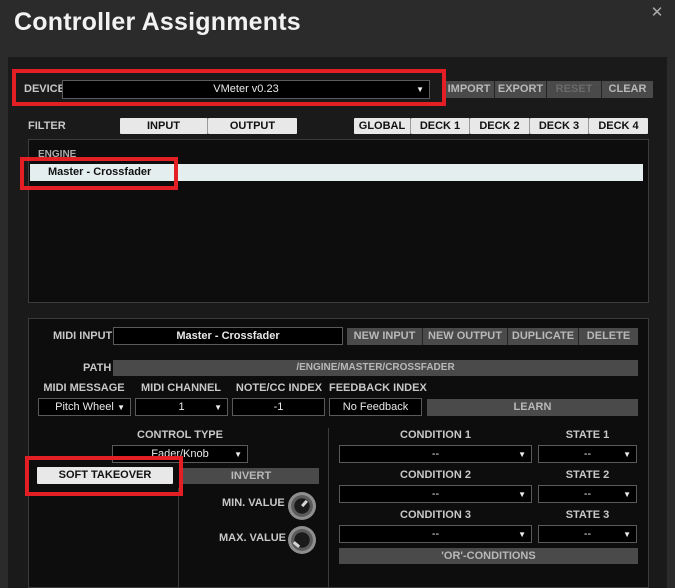 This screenshot has width=675, height=588. What do you see at coordinates (440, 126) in the screenshot?
I see `filter-deck1-button: DECK 1` at bounding box center [440, 126].